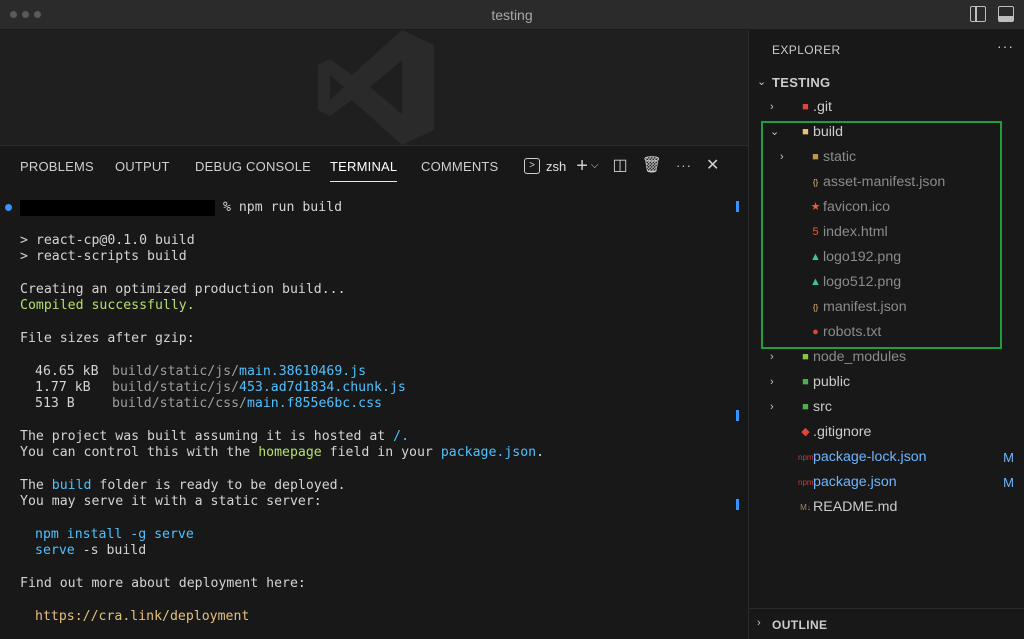 This screenshot has width=1024, height=639. I want to click on split-terminal-icon: ◫, so click(620, 166).